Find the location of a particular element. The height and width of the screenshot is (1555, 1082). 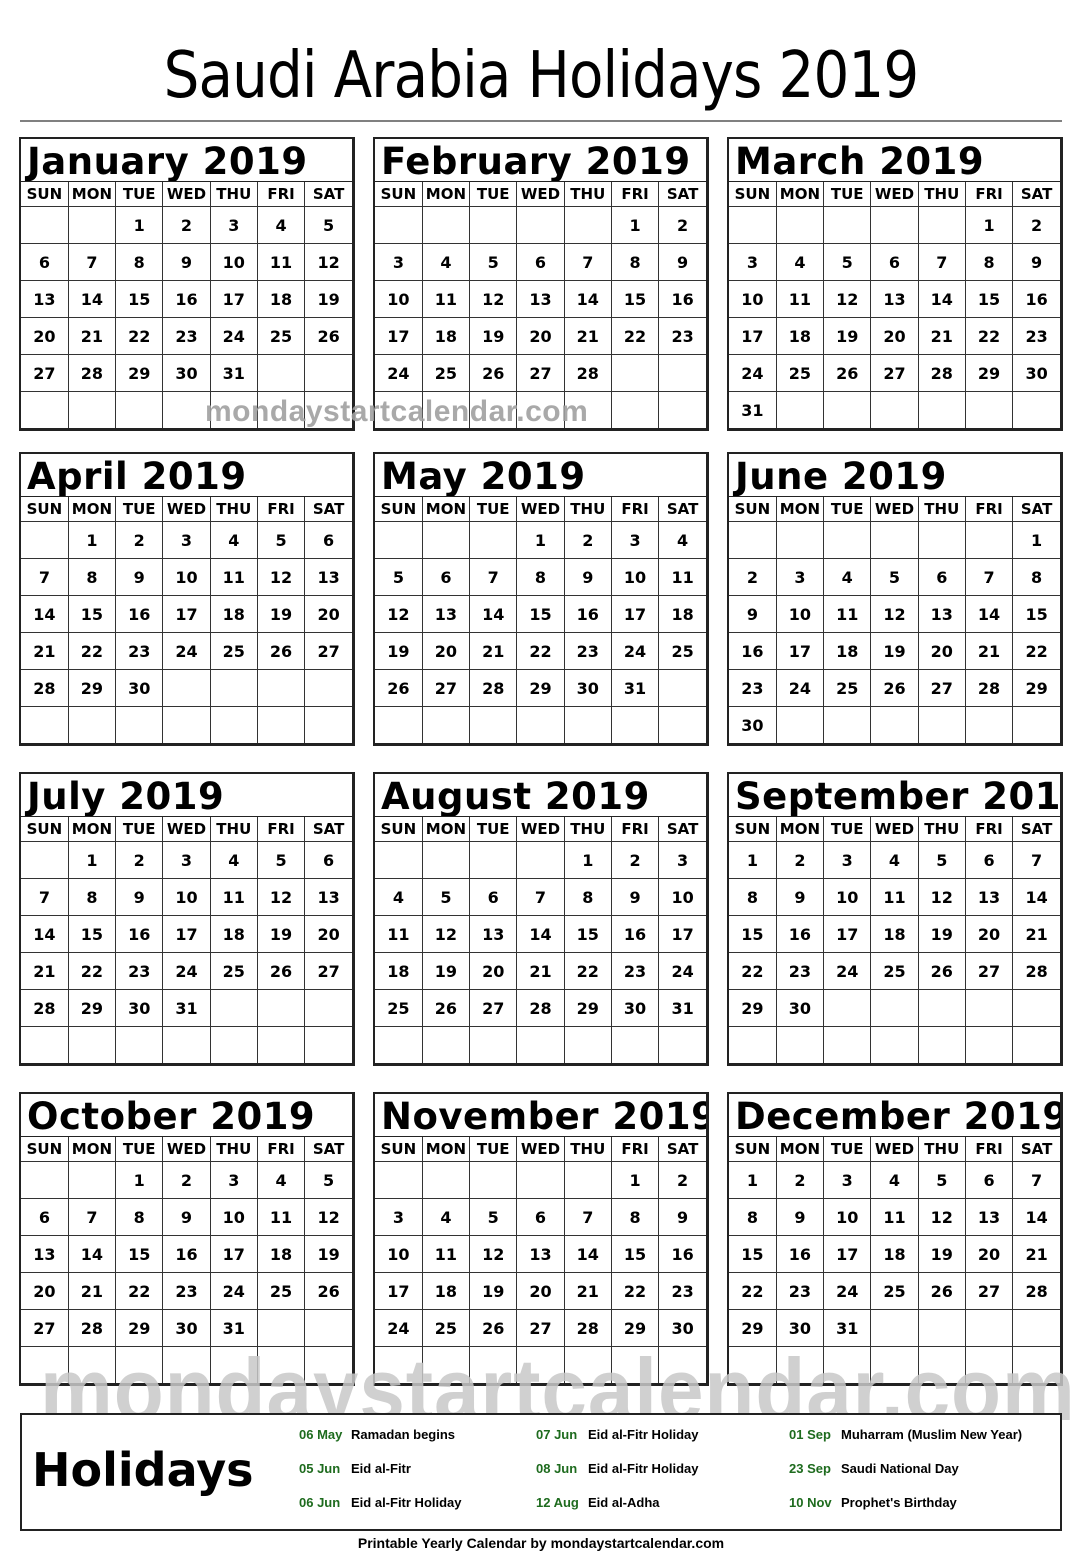

weekday-header: FRI is located at coordinates (989, 194).